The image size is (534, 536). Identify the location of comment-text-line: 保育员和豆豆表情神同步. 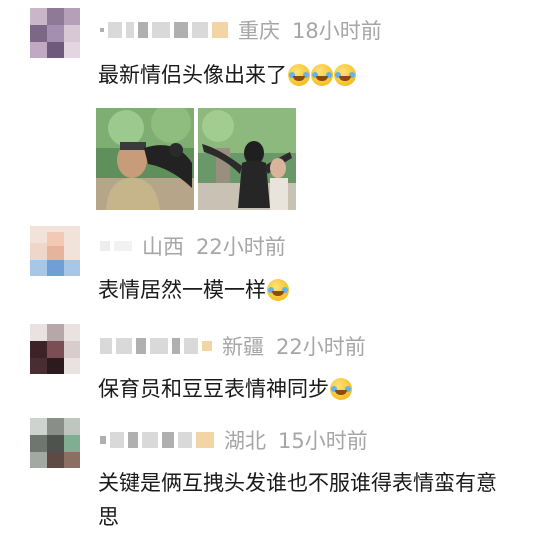
(301, 389).